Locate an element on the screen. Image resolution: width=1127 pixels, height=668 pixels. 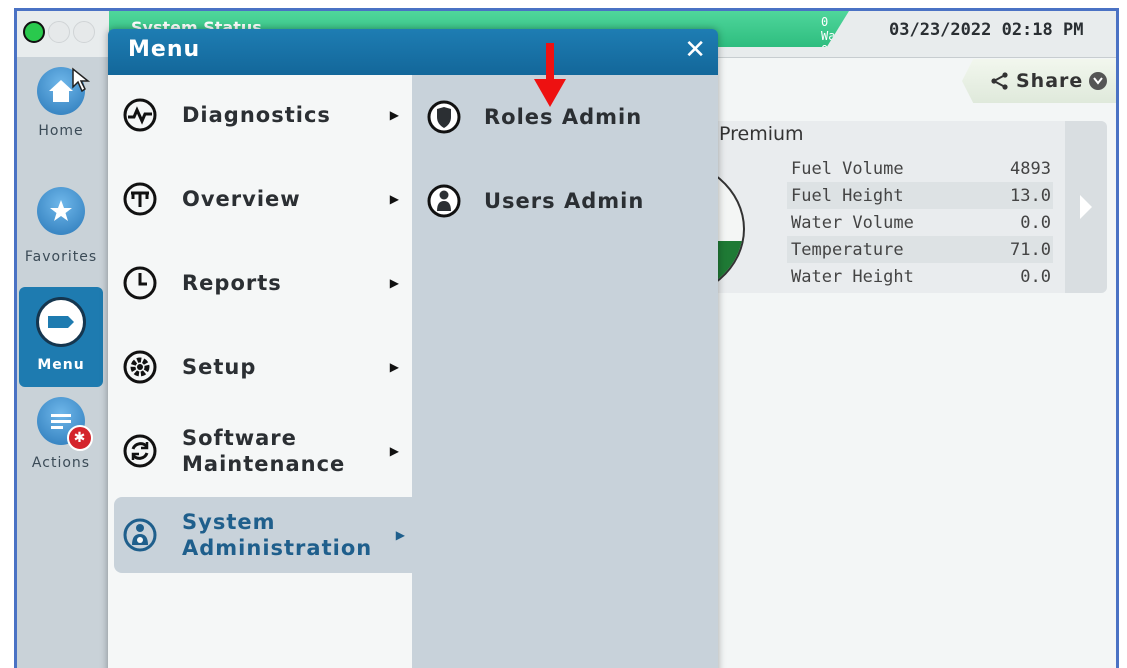
menu-item-reports: Reports ▶ is located at coordinates (263, 283).